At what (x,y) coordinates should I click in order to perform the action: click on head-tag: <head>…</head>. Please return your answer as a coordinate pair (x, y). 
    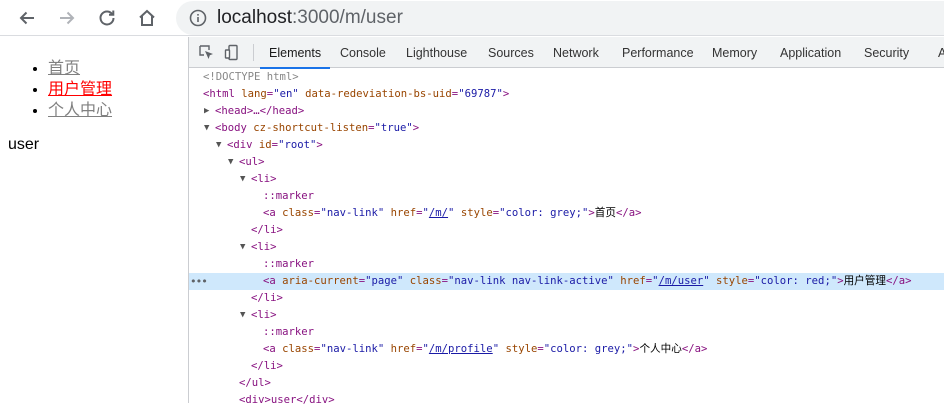
    Looking at the image, I should click on (260, 111).